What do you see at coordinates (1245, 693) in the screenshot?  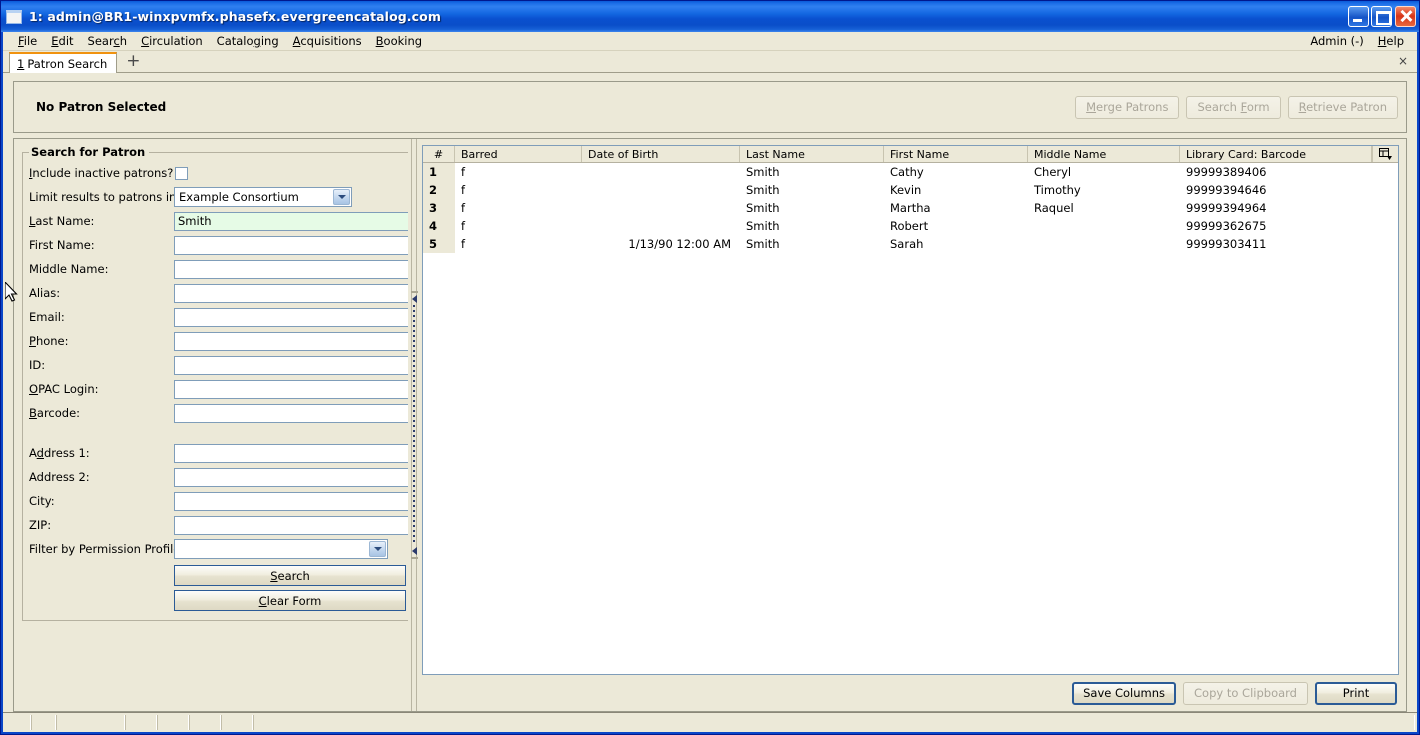 I see `copy-to-clipboard-button: Copy to Clipboard` at bounding box center [1245, 693].